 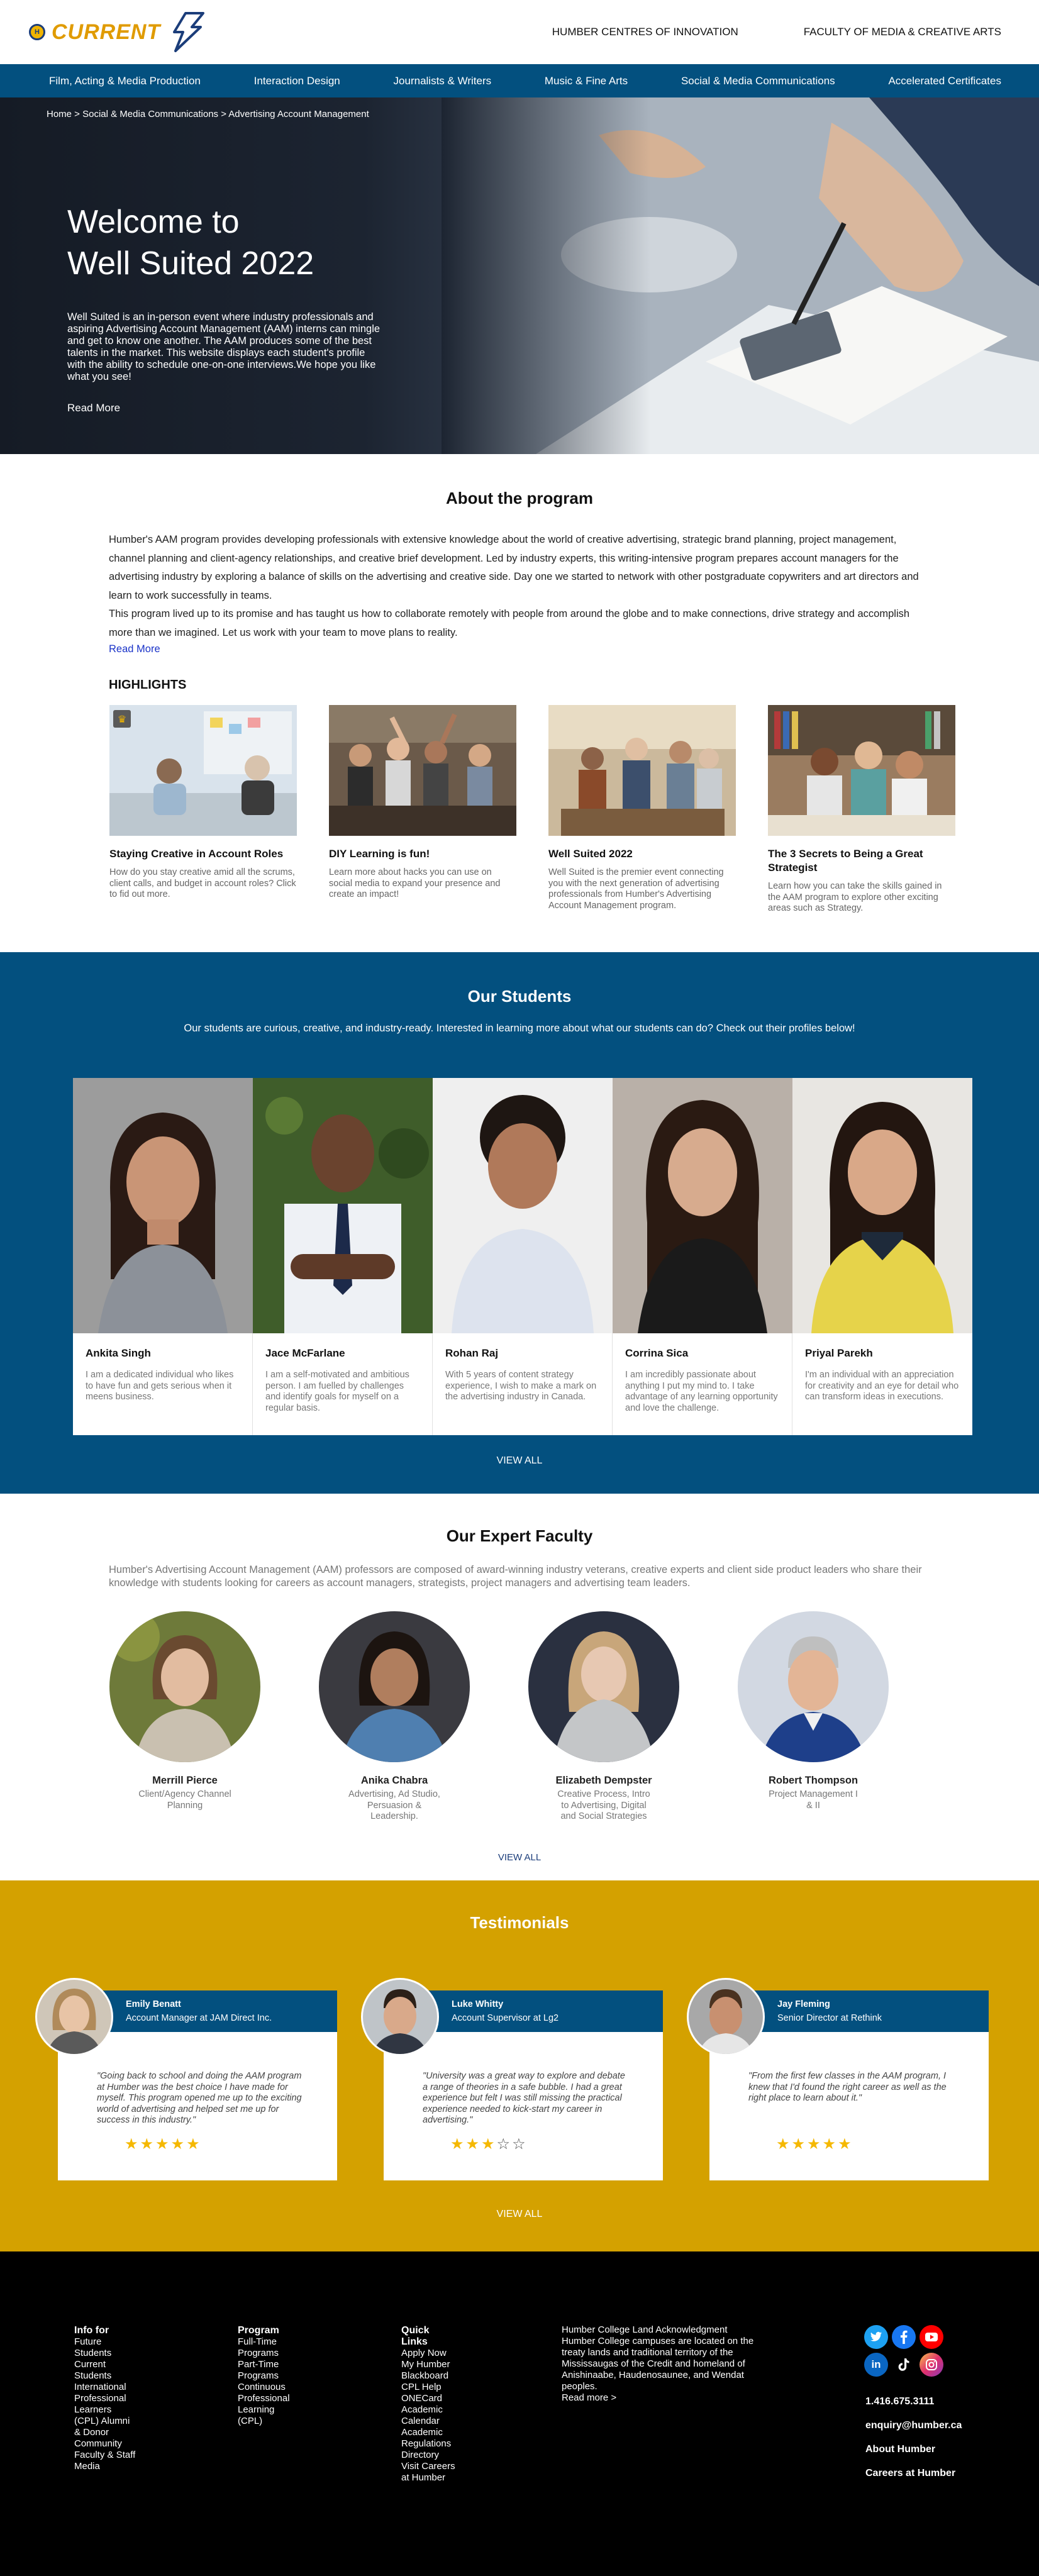 What do you see at coordinates (91, 2330) in the screenshot?
I see `footer-info-heading: Info for` at bounding box center [91, 2330].